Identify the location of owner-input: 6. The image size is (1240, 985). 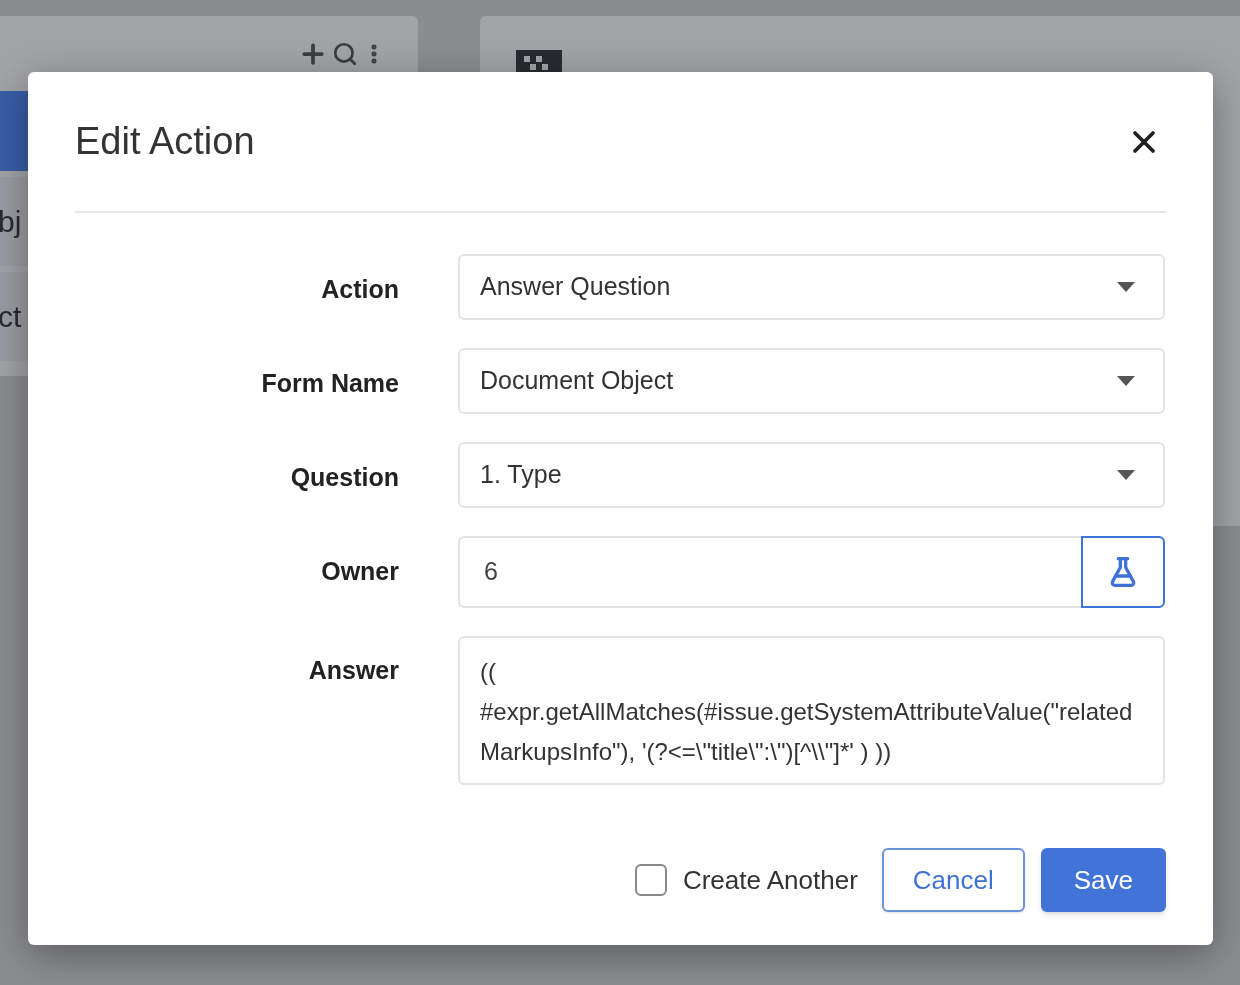
(769, 572).